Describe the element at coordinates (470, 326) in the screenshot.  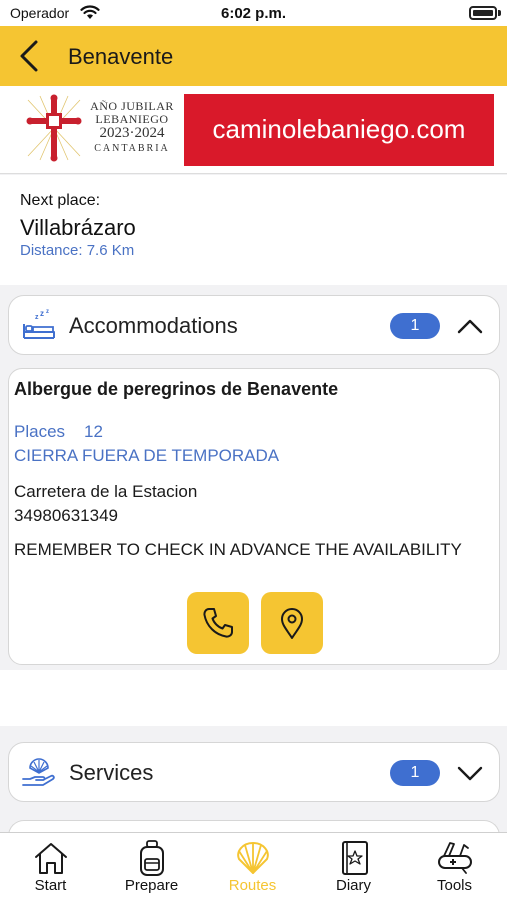
I see `chevron-up-icon` at that location.